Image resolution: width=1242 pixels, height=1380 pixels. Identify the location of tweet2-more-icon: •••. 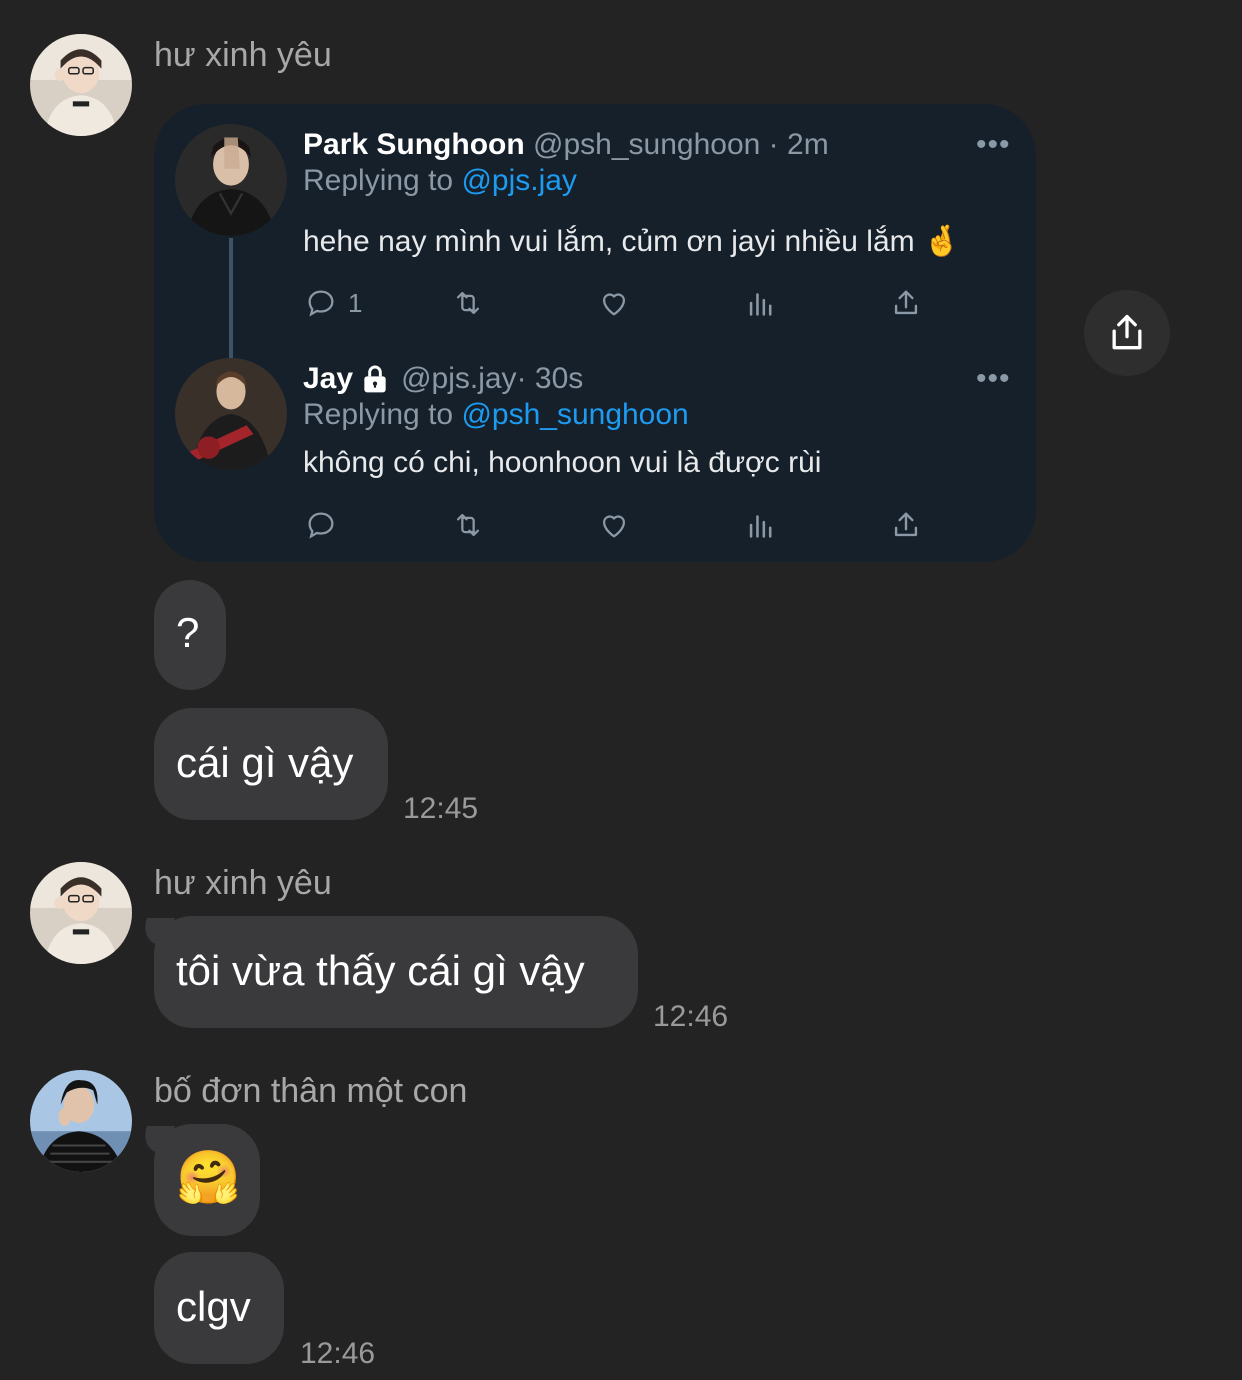
(993, 379).